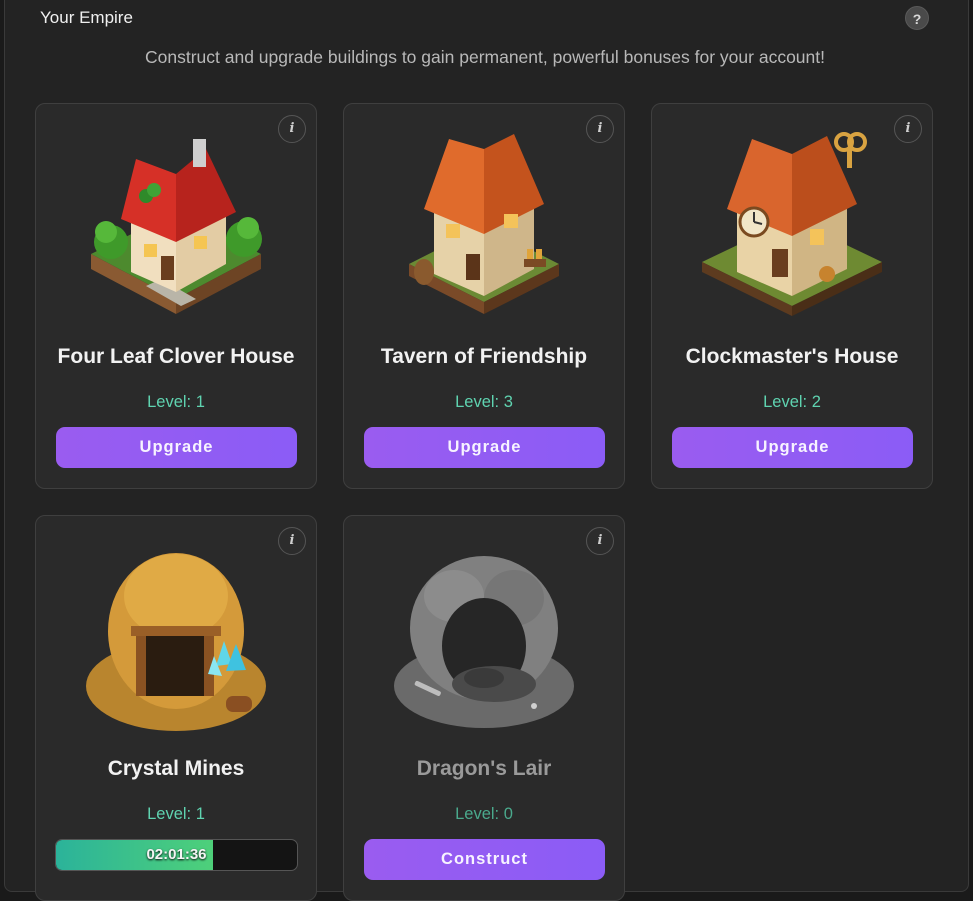  I want to click on building-card-dragons-lair: i Dragon's Lair Level: 0 Construct, so click(484, 708).